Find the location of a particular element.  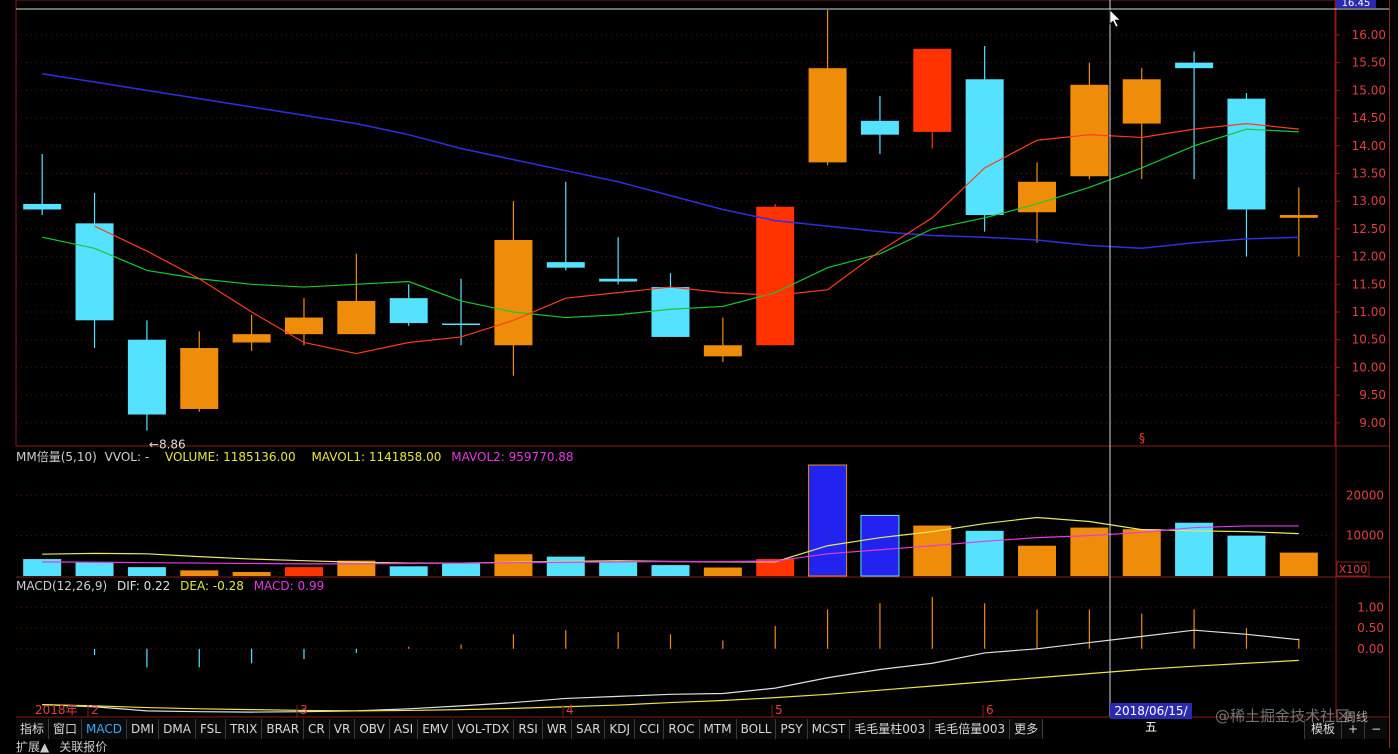

tab-更多: 更多 is located at coordinates (1027, 729).